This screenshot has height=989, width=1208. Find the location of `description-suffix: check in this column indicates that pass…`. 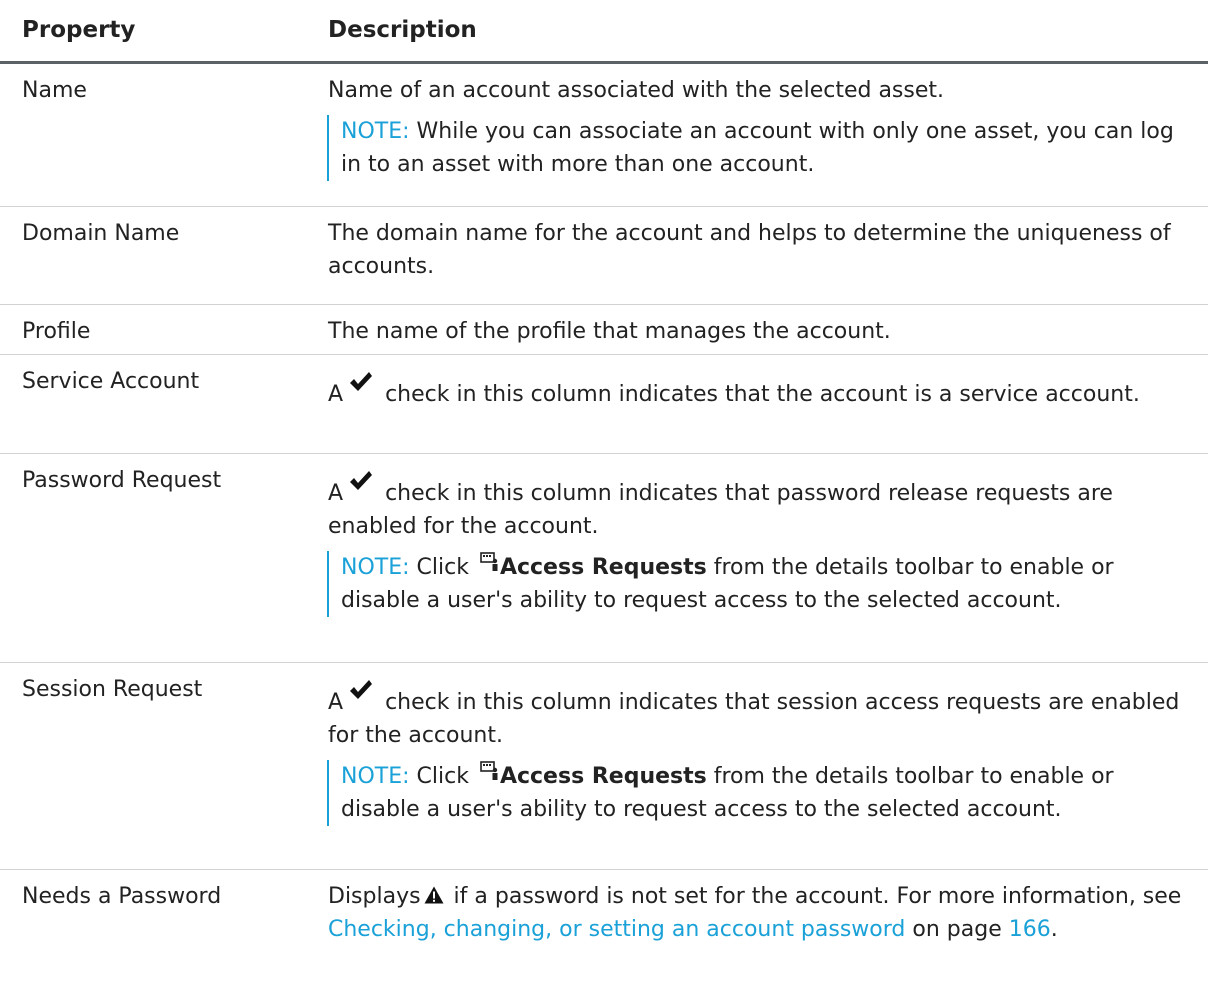

description-suffix: check in this column indicates that pass… is located at coordinates (720, 510).